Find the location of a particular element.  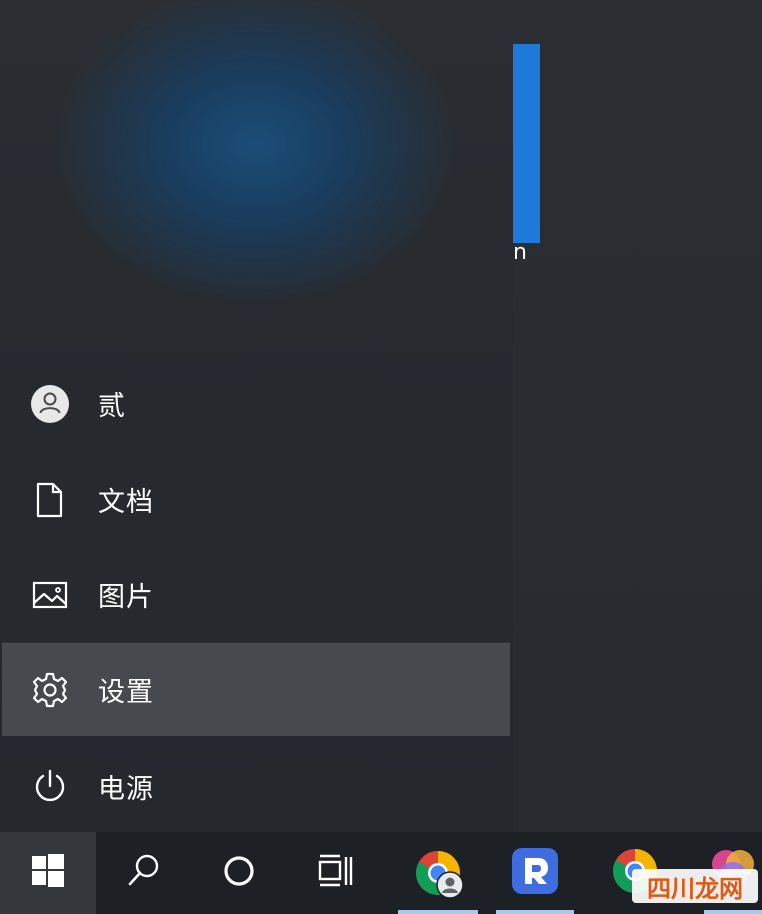

taskbar-r-app is located at coordinates (535, 873).